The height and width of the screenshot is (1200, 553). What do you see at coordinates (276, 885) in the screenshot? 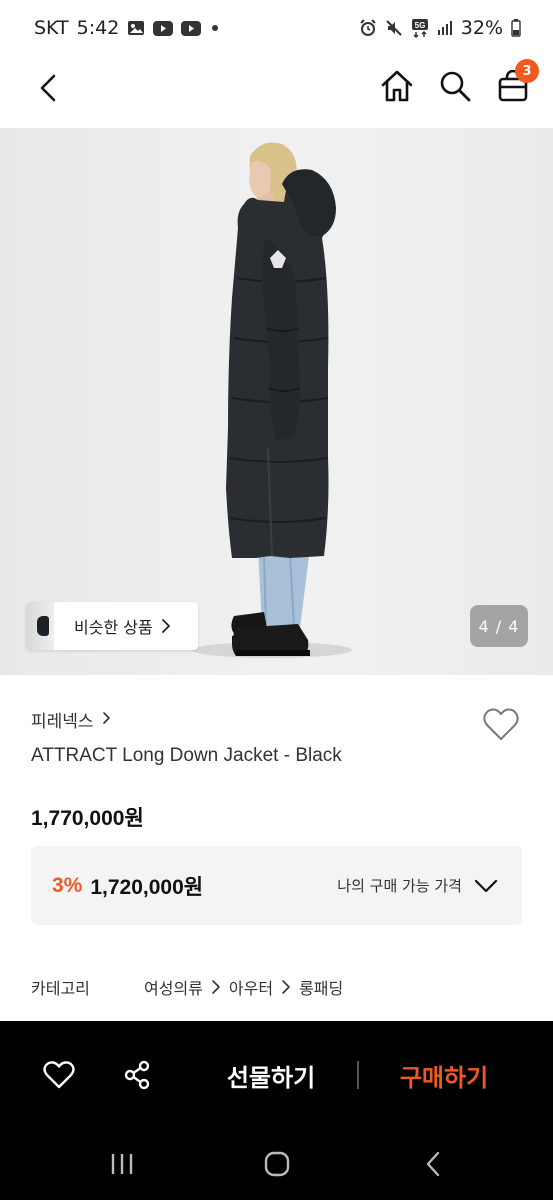
I see `my-price-panel: 3% 1,720,000원 나의 구매 가능 가격` at bounding box center [276, 885].